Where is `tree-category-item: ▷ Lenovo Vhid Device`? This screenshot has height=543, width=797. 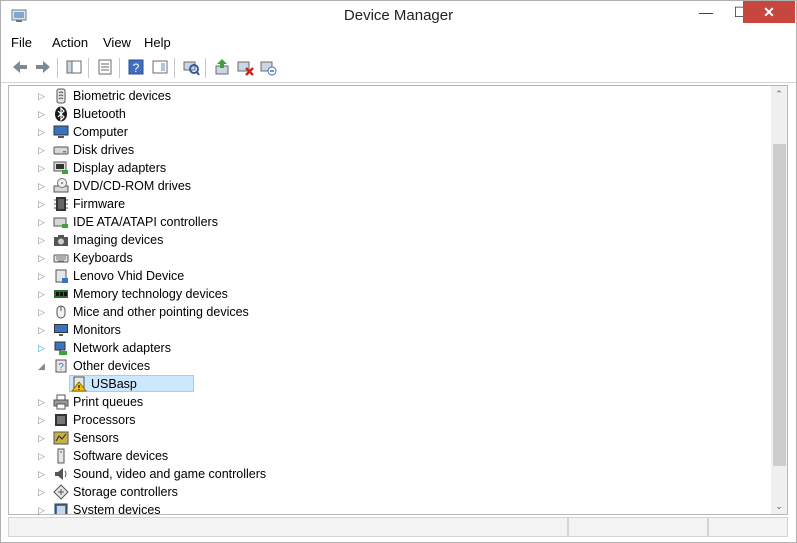
tree-category-item: ▷ Lenovo Vhid Device is located at coordinates (379, 276).